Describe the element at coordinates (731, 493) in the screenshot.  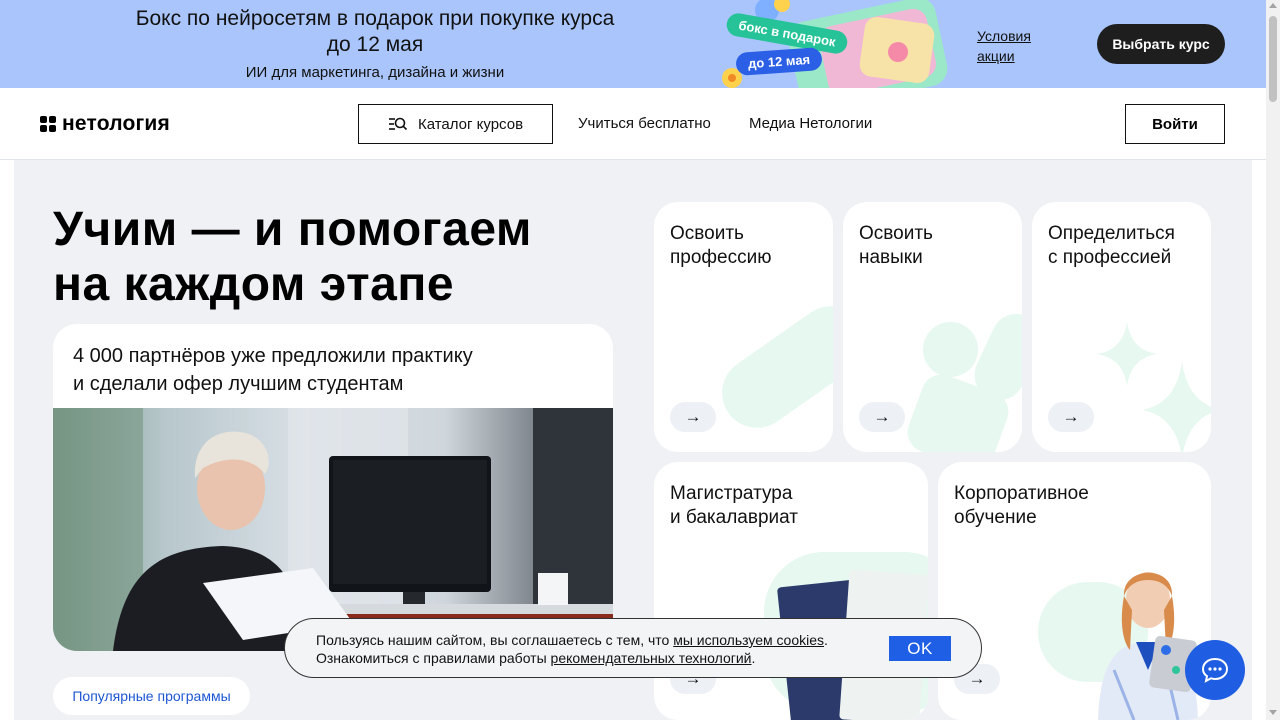
I see `card-title-line1: Магистратура` at that location.